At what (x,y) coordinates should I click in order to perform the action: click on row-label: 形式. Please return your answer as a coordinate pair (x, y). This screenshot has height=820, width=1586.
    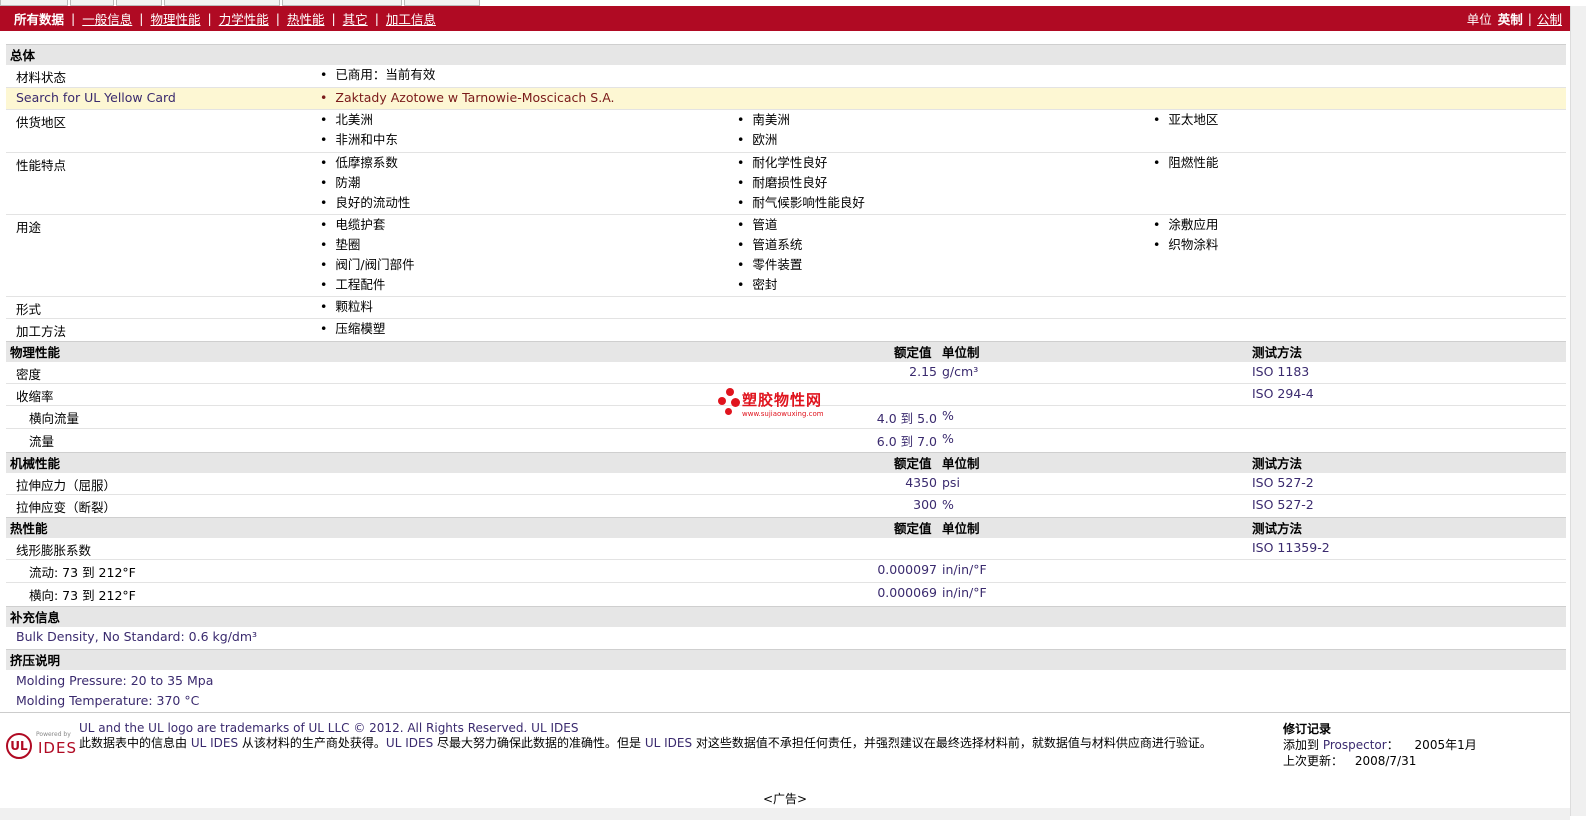
    Looking at the image, I should click on (29, 309).